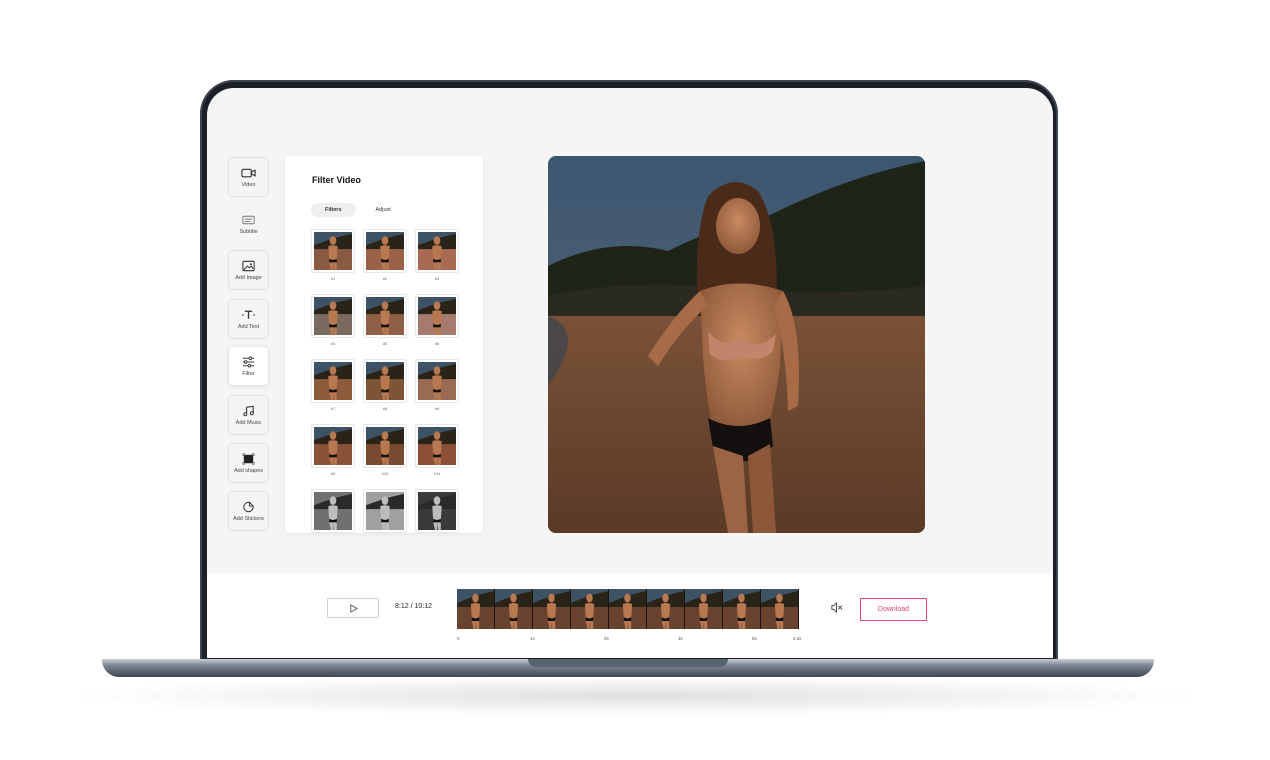 This screenshot has width=1270, height=760. Describe the element at coordinates (458, 638) in the screenshot. I see `timeline-tick-label: 0` at that location.